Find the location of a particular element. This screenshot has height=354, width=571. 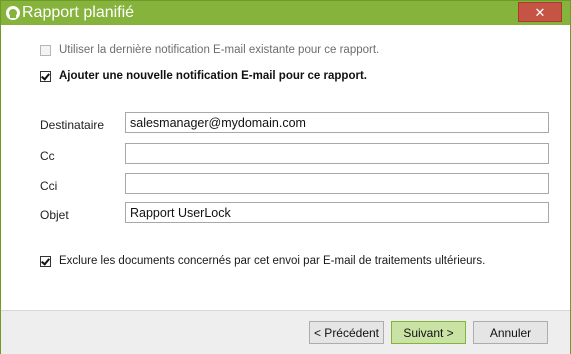

close-icon: ✕ is located at coordinates (540, 12).